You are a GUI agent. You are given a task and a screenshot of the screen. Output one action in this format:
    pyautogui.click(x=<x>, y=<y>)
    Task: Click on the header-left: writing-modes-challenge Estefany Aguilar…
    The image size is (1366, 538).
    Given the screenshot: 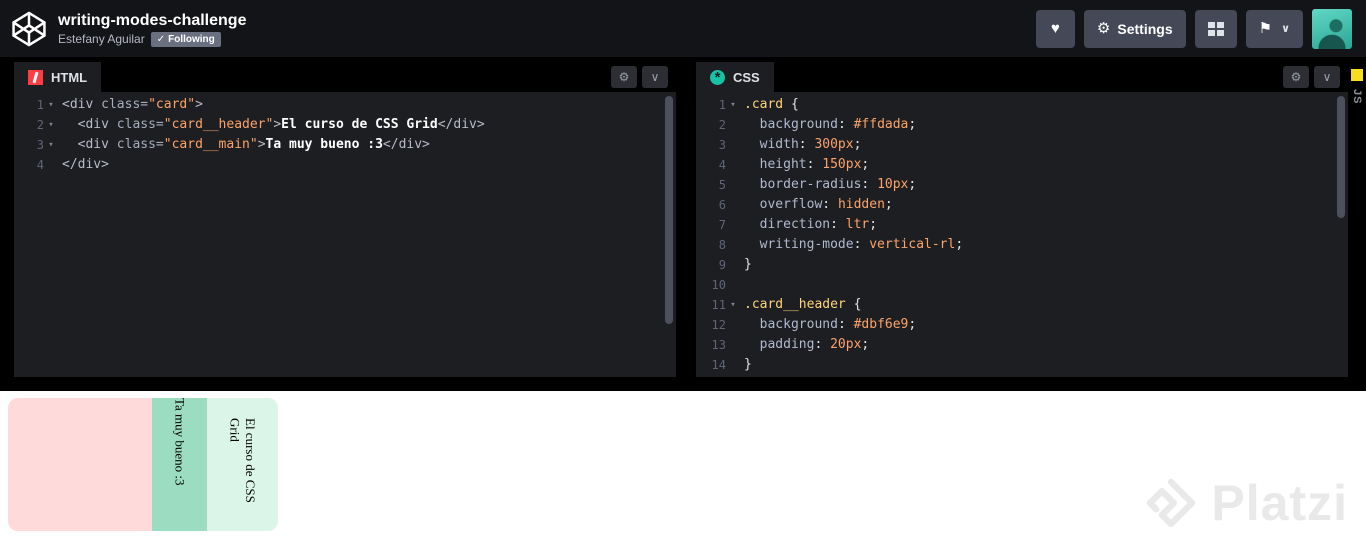 What is the action you would take?
    pyautogui.click(x=128, y=29)
    